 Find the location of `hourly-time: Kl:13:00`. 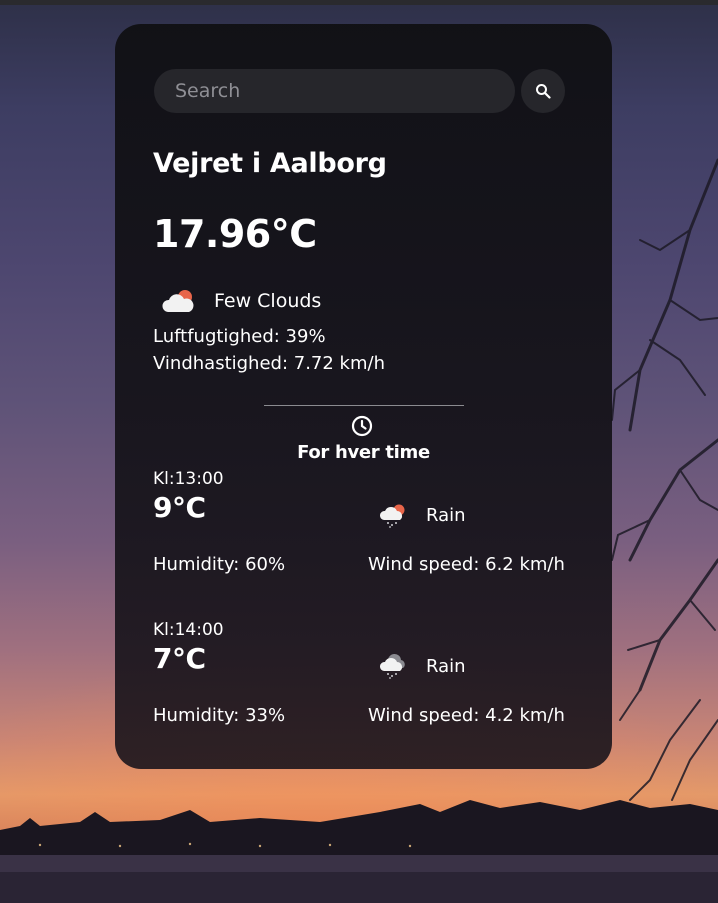

hourly-time: Kl:13:00 is located at coordinates (188, 479).